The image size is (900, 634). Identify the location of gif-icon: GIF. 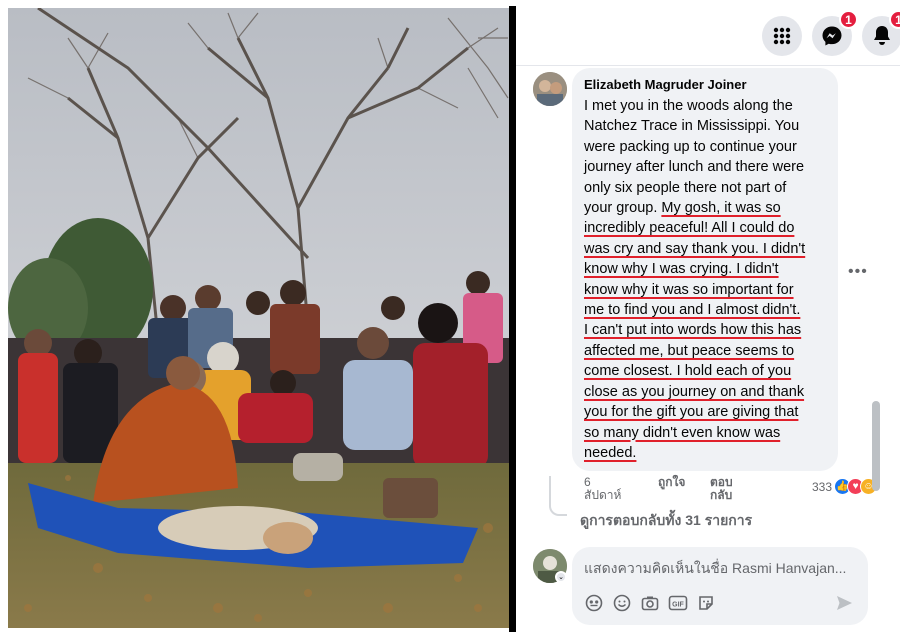
(678, 603).